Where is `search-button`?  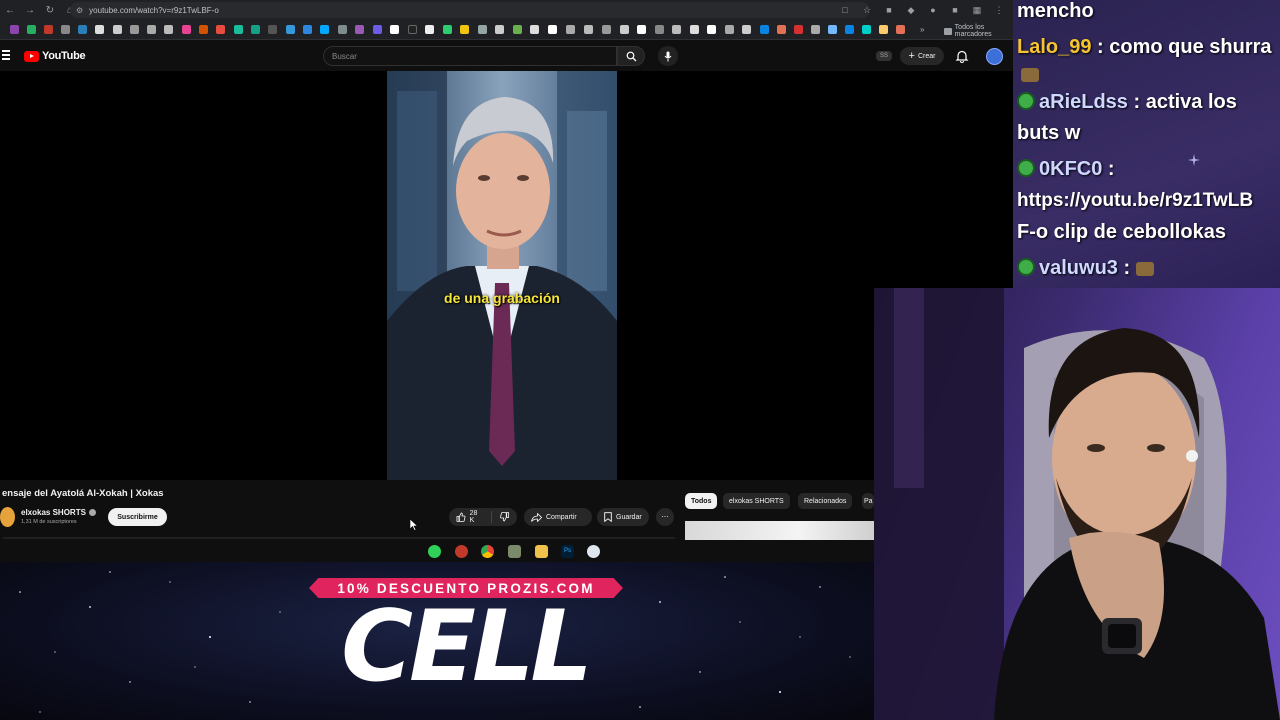 search-button is located at coordinates (631, 56).